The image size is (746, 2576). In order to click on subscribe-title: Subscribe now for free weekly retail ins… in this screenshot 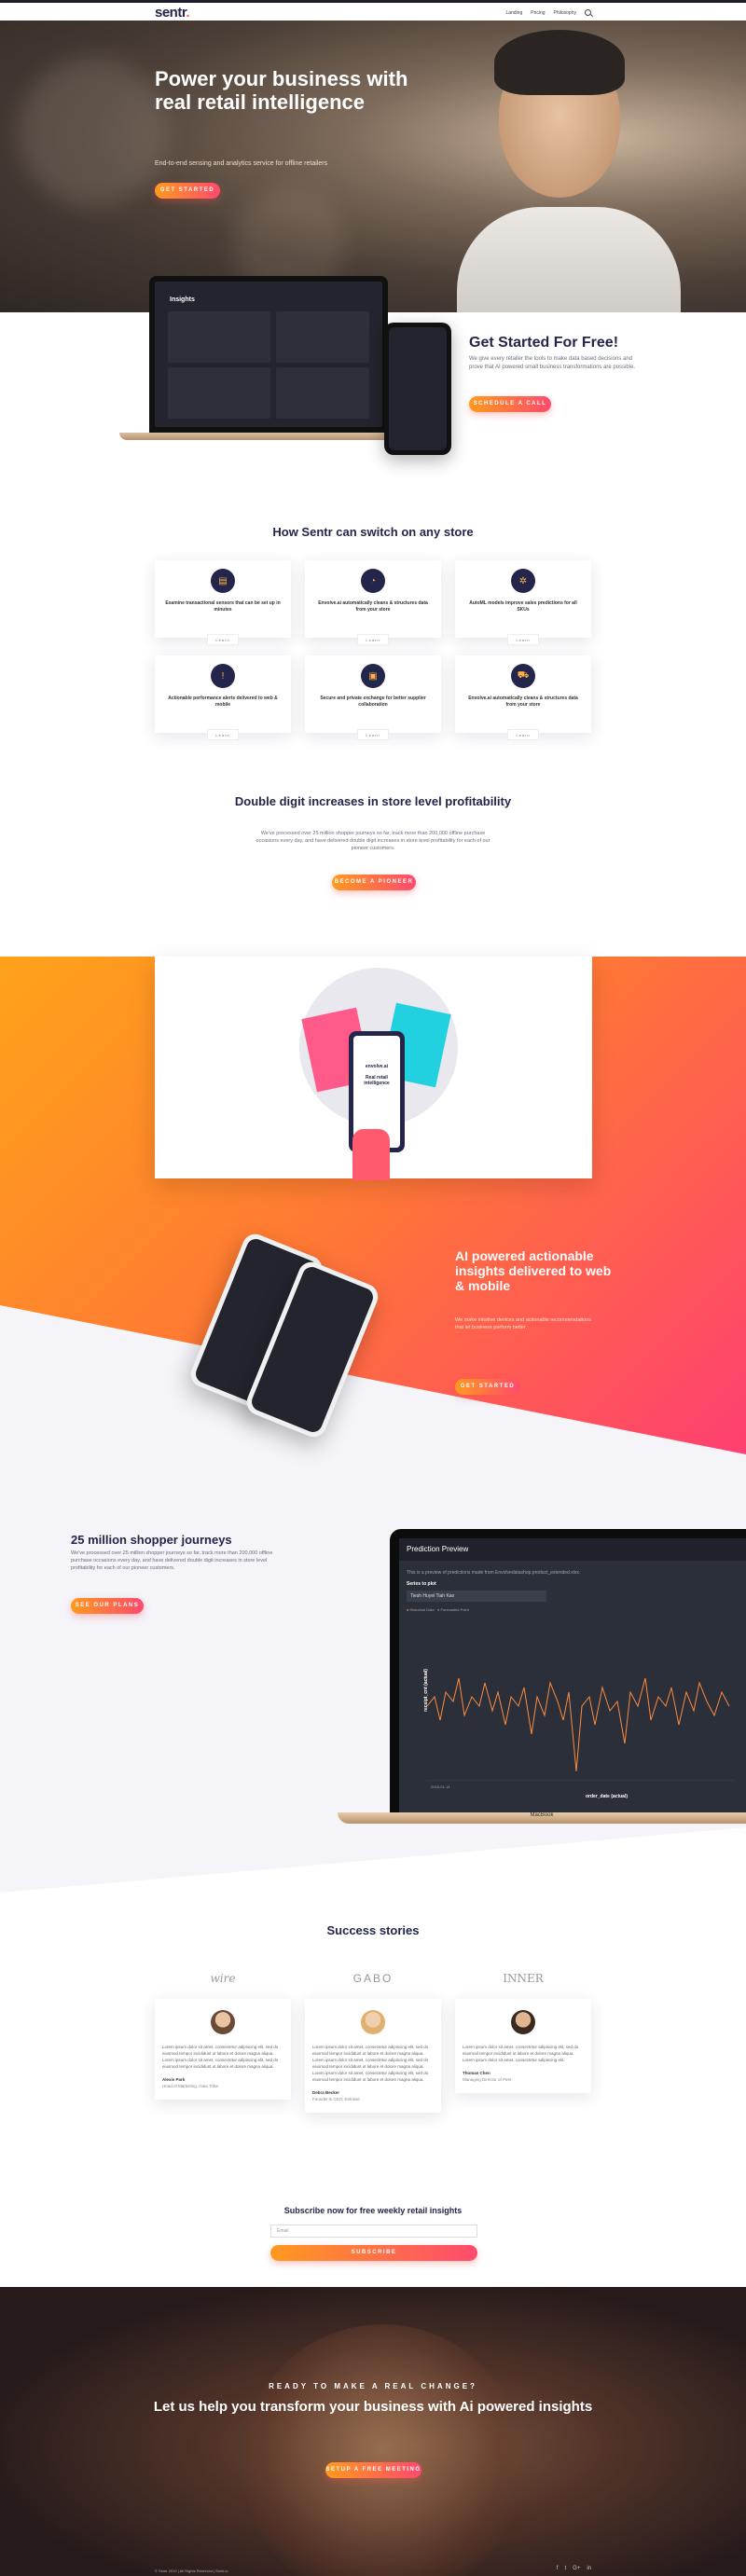, I will do `click(373, 2210)`.